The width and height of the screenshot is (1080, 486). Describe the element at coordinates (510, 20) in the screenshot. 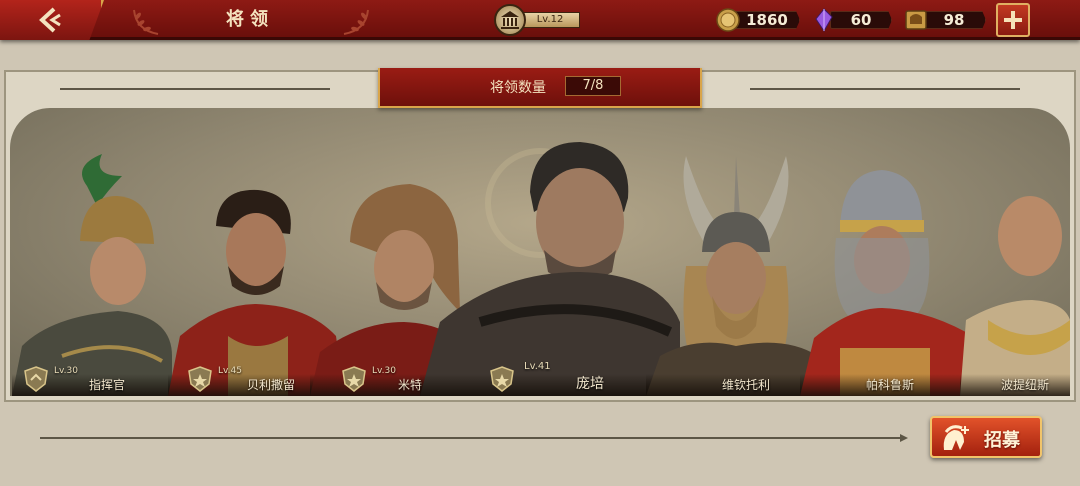

I see `temple-icon` at that location.